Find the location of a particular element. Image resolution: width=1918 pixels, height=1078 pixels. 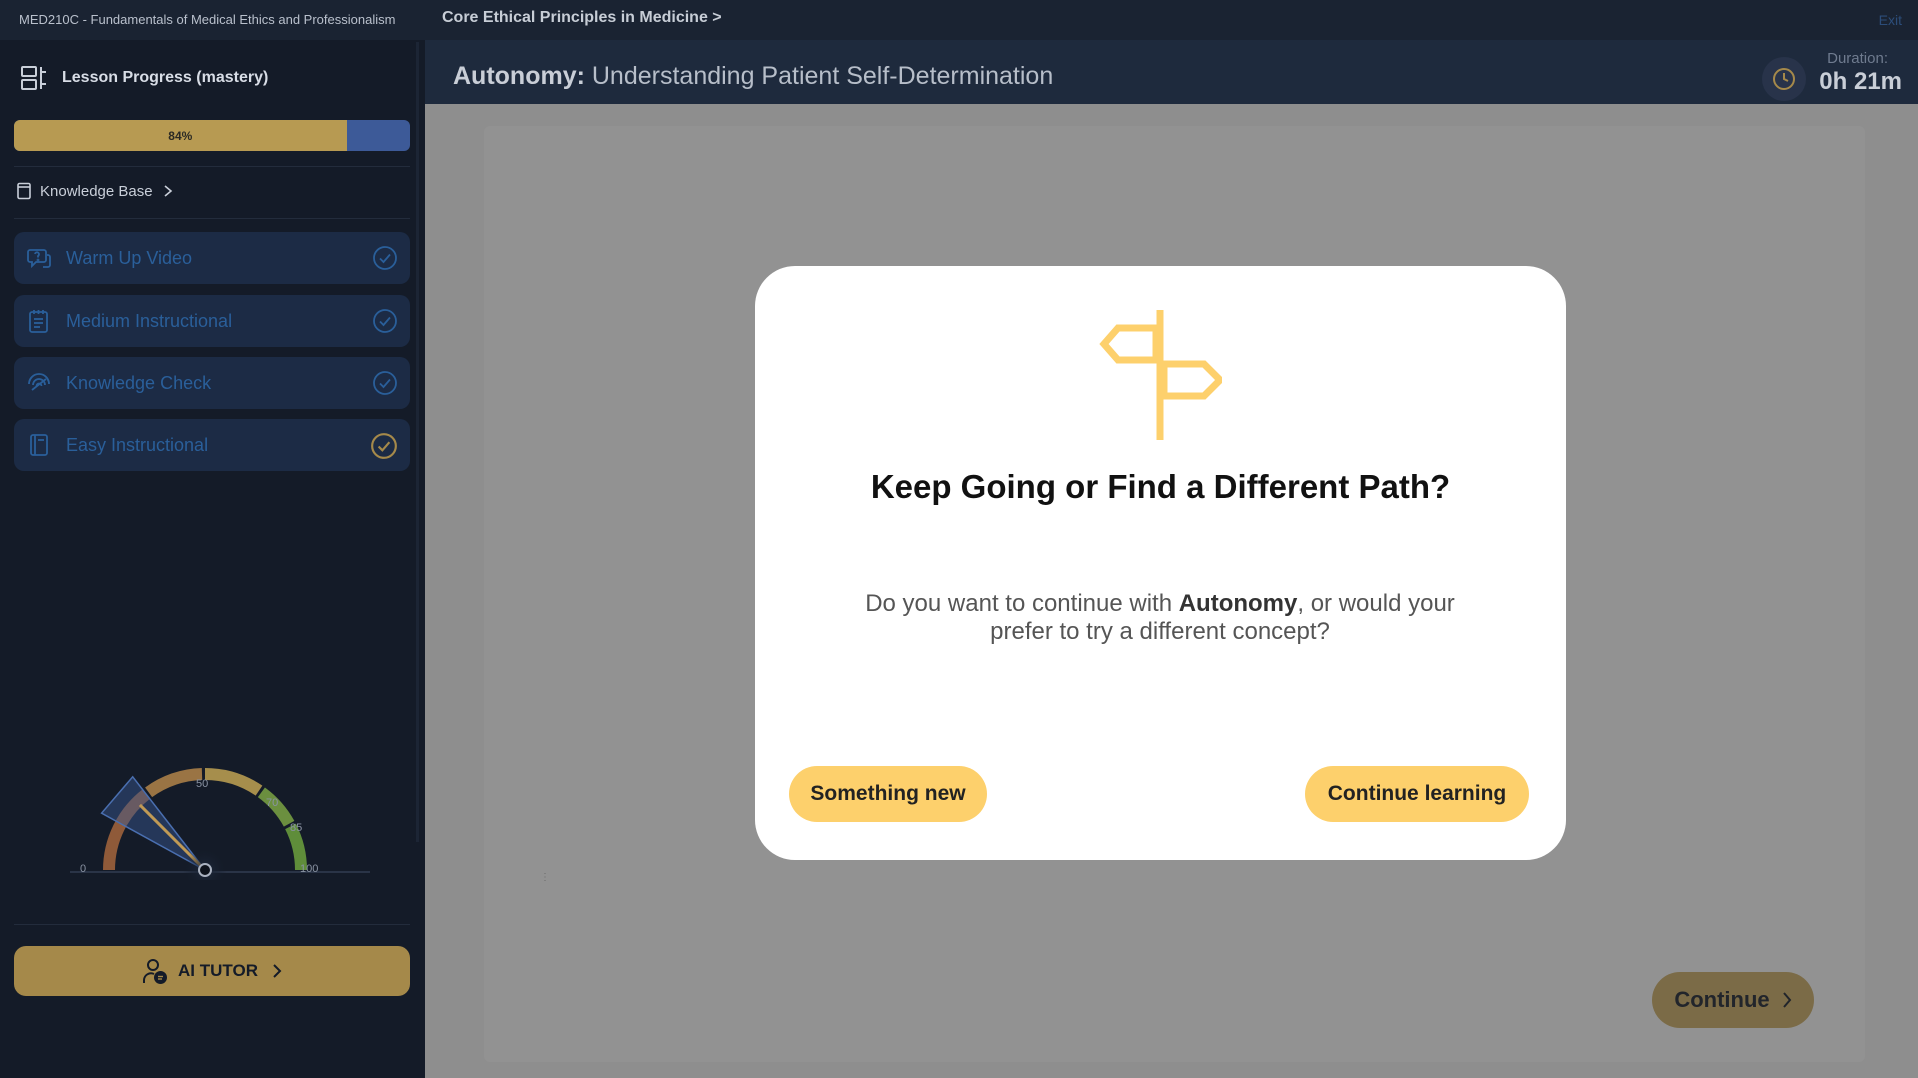

lesson-item-label: Warm Up Video is located at coordinates (129, 257).